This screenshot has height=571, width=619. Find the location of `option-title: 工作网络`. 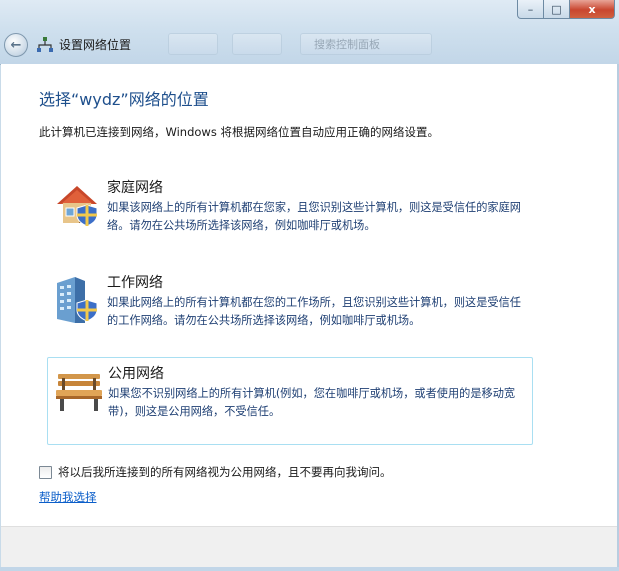

option-title: 工作网络 is located at coordinates (135, 283).